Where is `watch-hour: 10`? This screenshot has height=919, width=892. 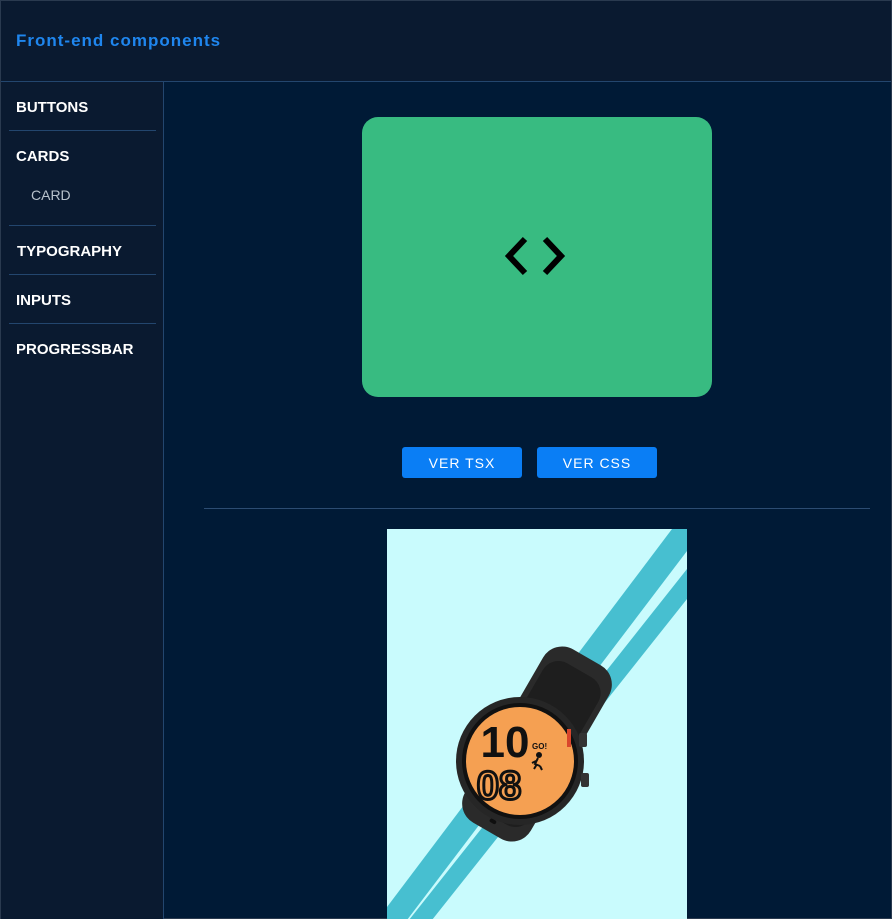 watch-hour: 10 is located at coordinates (505, 742).